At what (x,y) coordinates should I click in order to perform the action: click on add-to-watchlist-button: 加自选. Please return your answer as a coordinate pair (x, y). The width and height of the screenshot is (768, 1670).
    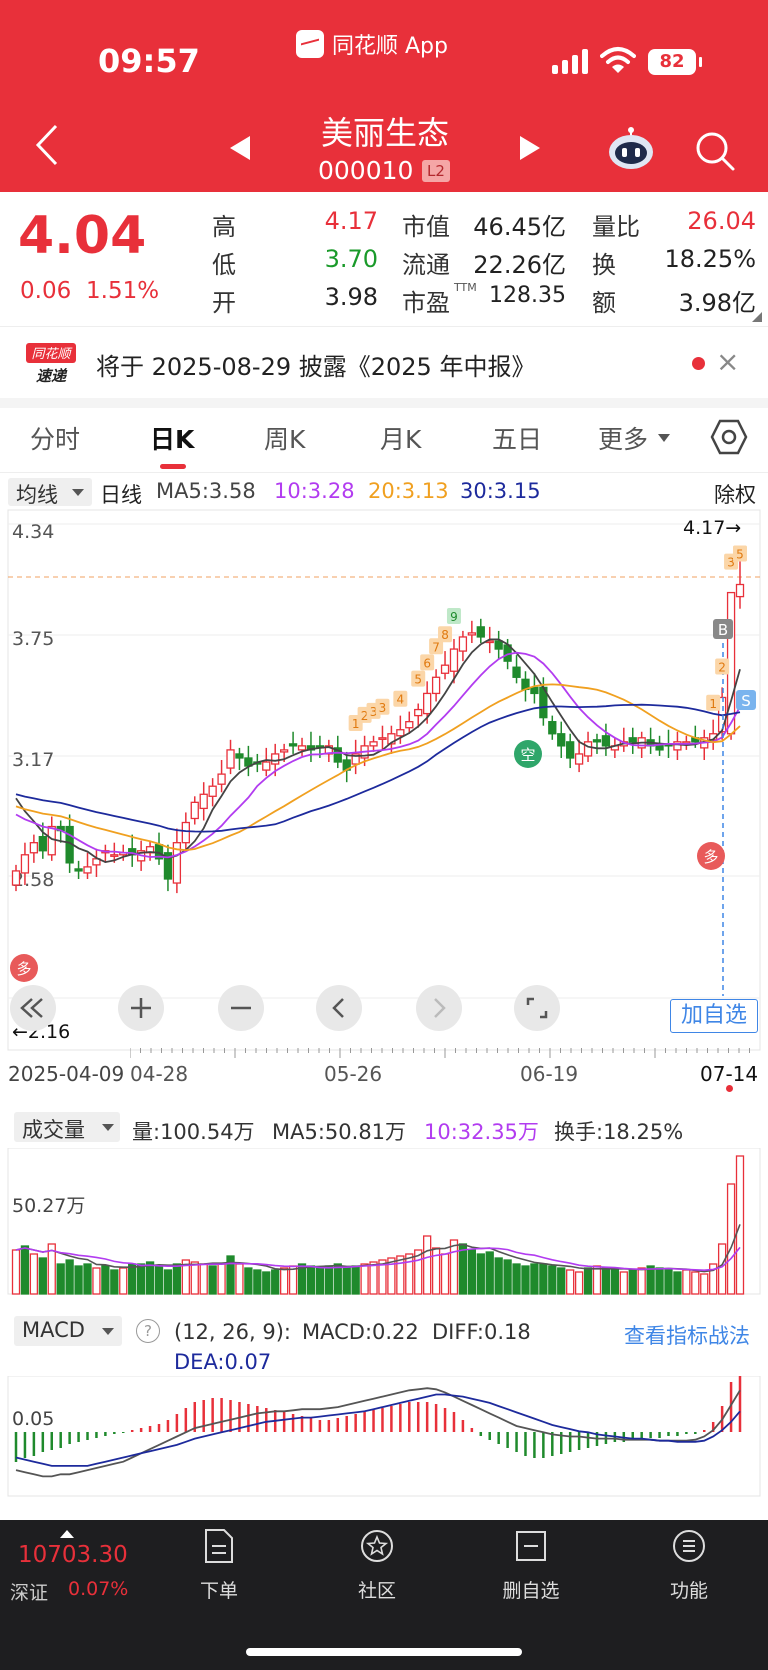
    Looking at the image, I should click on (714, 1016).